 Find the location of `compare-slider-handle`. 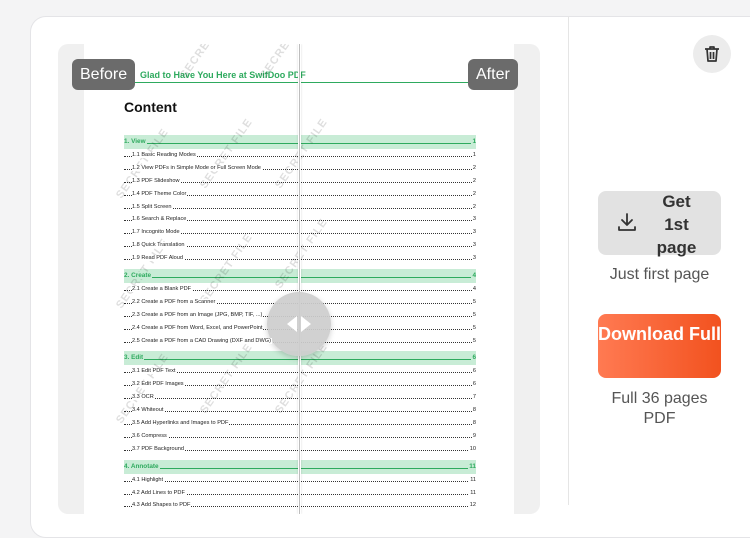

compare-slider-handle is located at coordinates (299, 324).